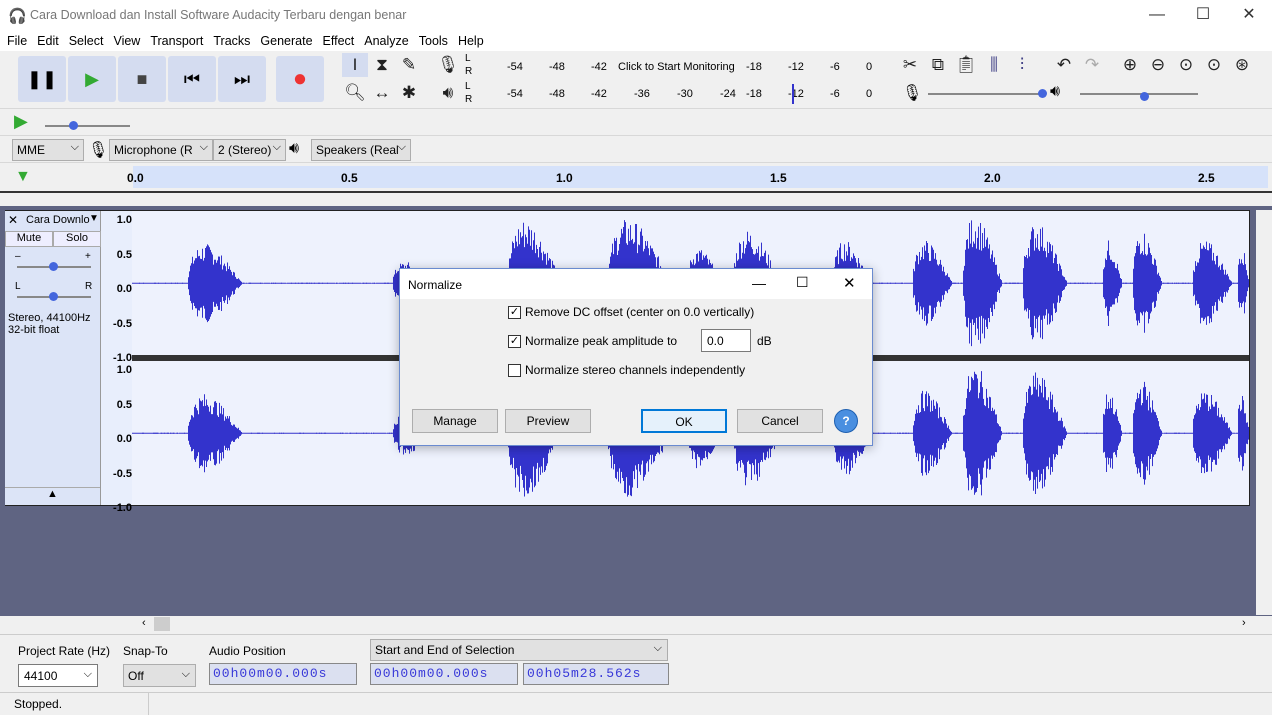  Describe the element at coordinates (636, 178) in the screenshot. I see `timeline-ruler: ▼ 0.0 0.5 1.0 1.5 2.0 2.5` at that location.